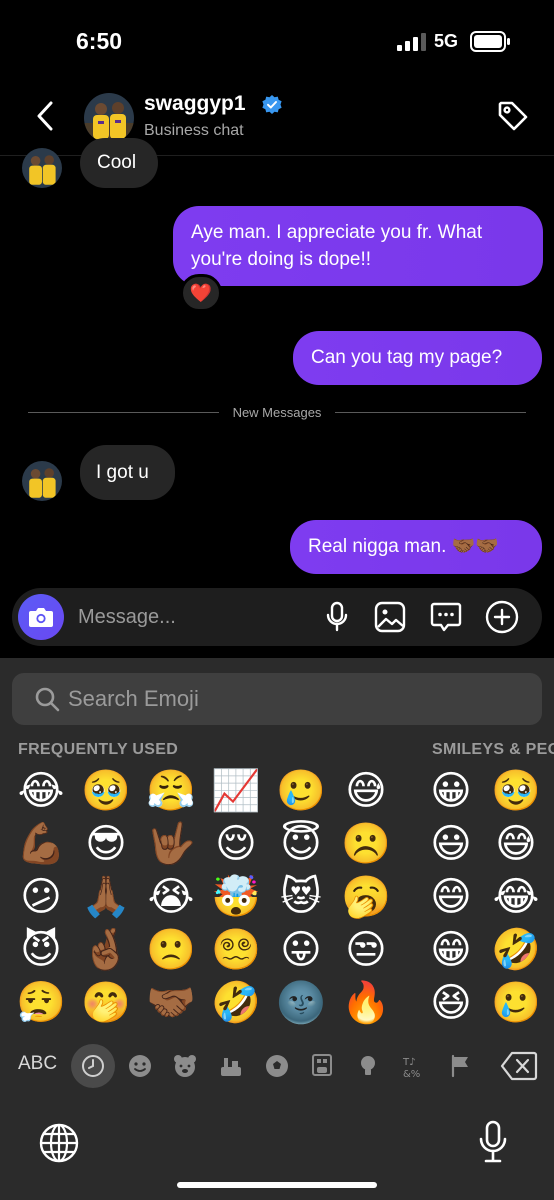  Describe the element at coordinates (451, 950) in the screenshot. I see `emoji-key: 😁` at that location.